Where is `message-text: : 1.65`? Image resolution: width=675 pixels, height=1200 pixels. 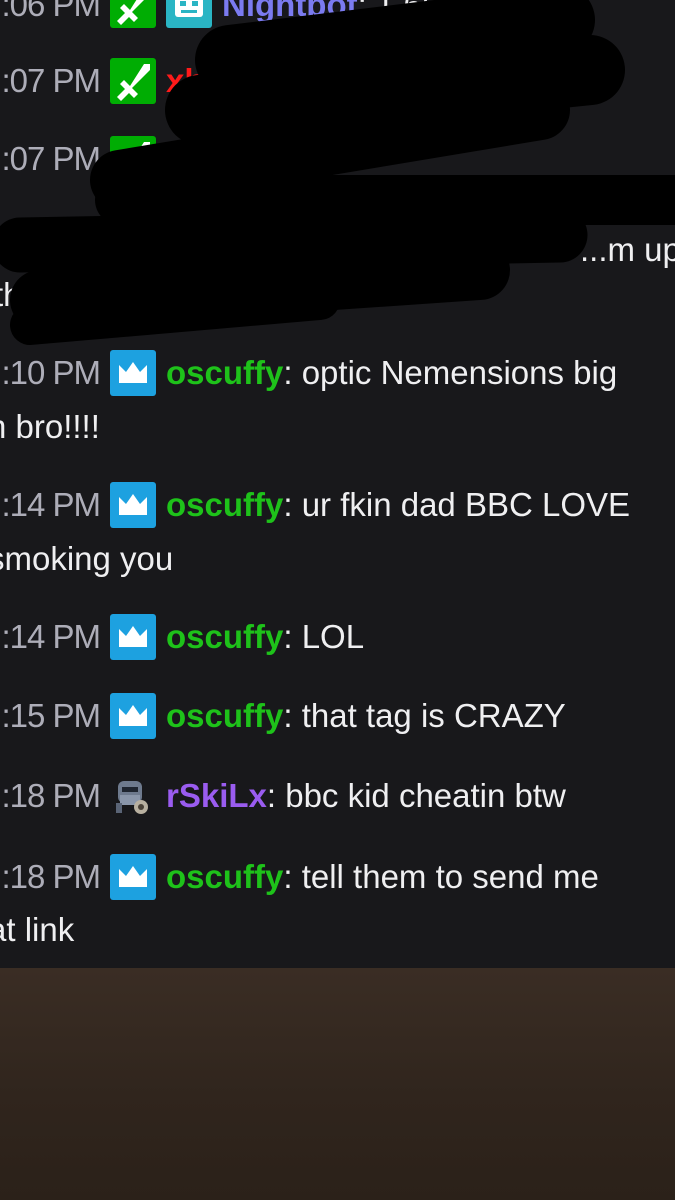 message-text: : 1.65 is located at coordinates (399, 11).